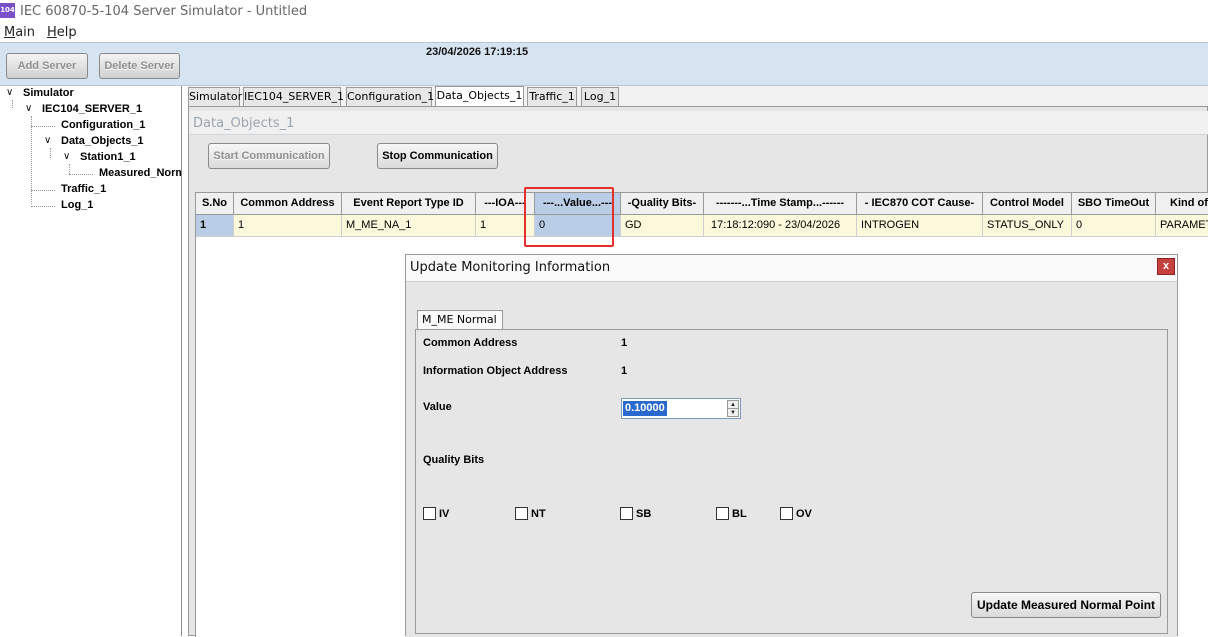 The height and width of the screenshot is (637, 1208). I want to click on table-cell: STATUS_ONLY, so click(1027, 226).